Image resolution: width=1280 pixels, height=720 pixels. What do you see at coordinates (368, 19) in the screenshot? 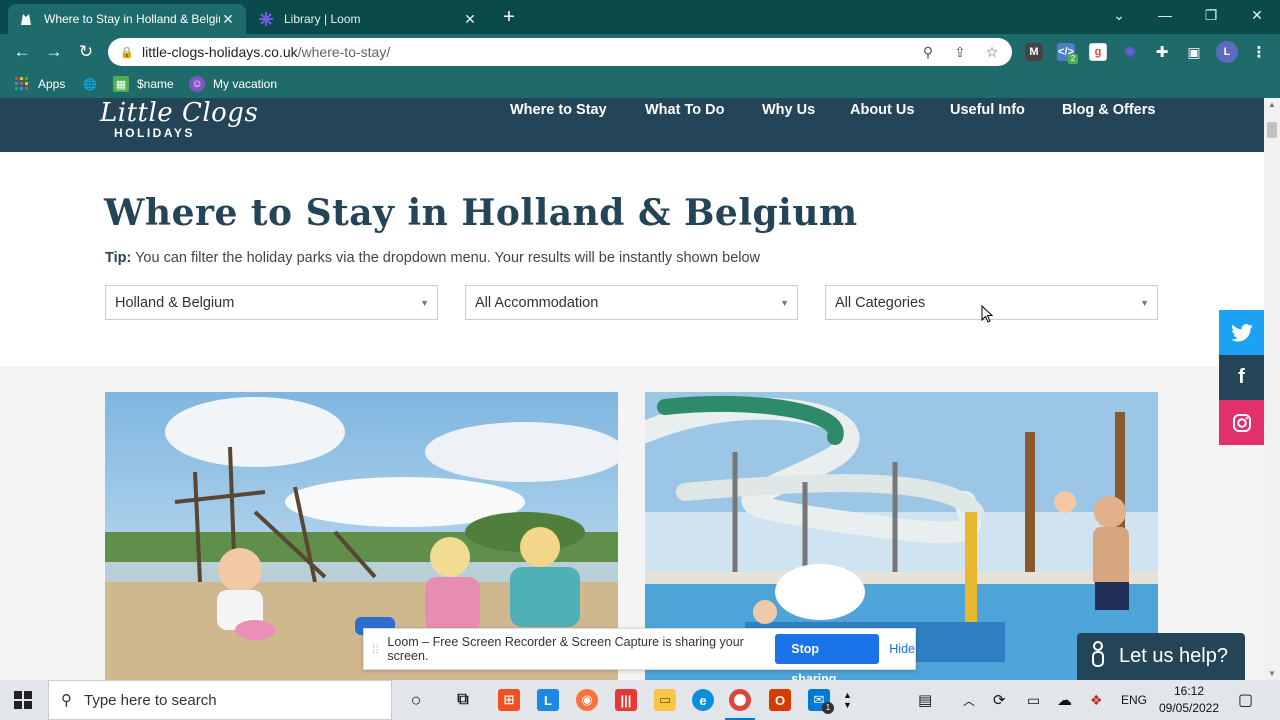
I see `tab-loom-library: Library | Loom ✕` at bounding box center [368, 19].